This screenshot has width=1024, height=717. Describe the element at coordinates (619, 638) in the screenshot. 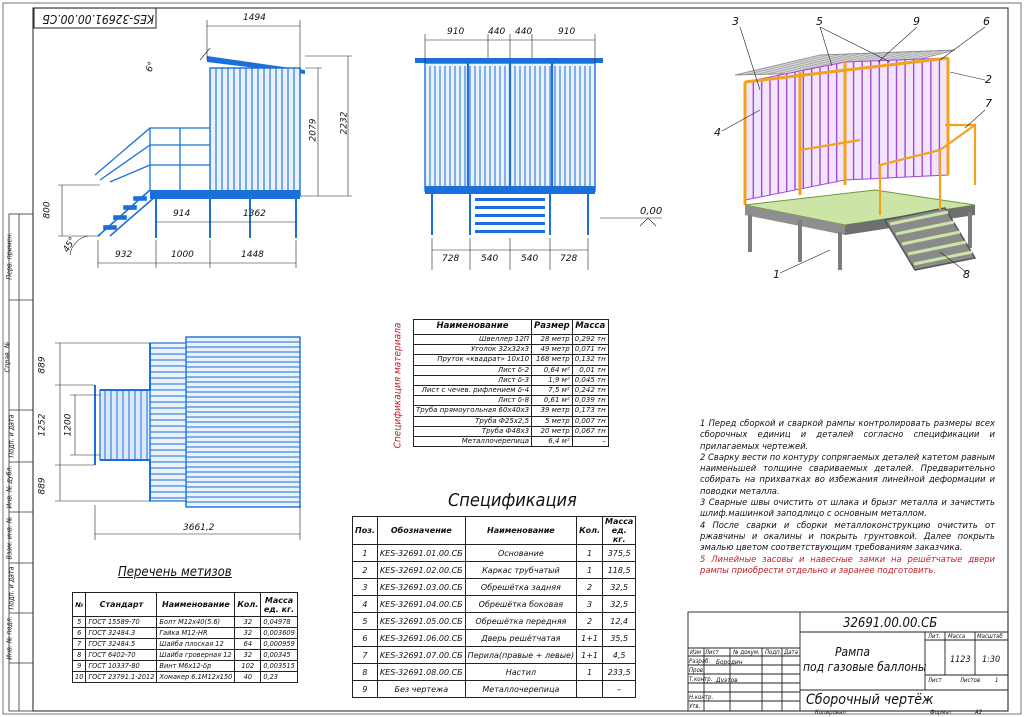

I see `spec-cell: 35,5` at that location.